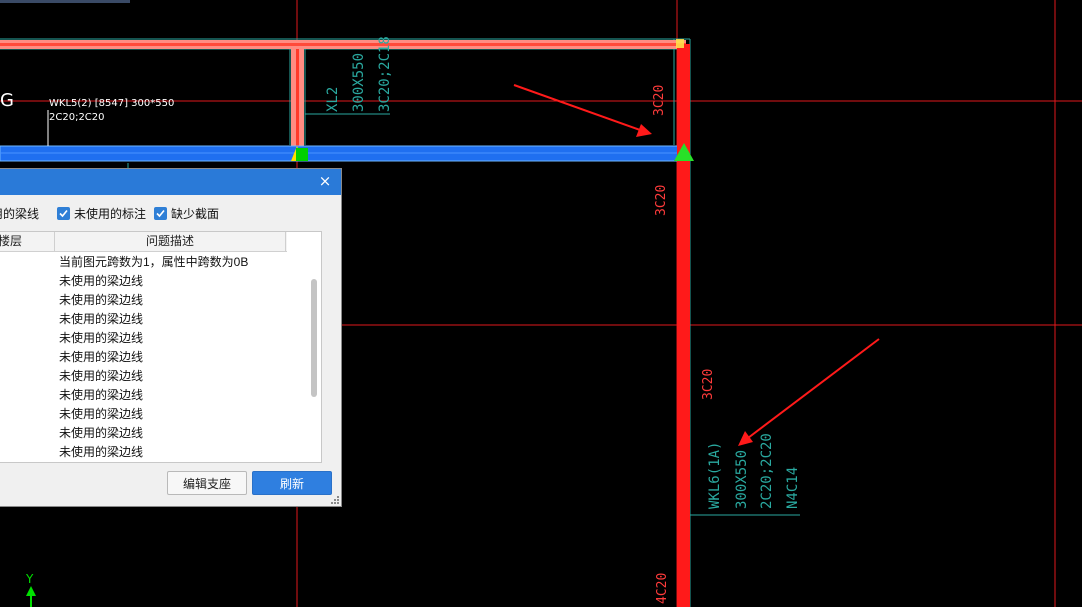 The image size is (1082, 607). Describe the element at coordinates (683, 325) in the screenshot. I see `wkl6-beam` at that location.